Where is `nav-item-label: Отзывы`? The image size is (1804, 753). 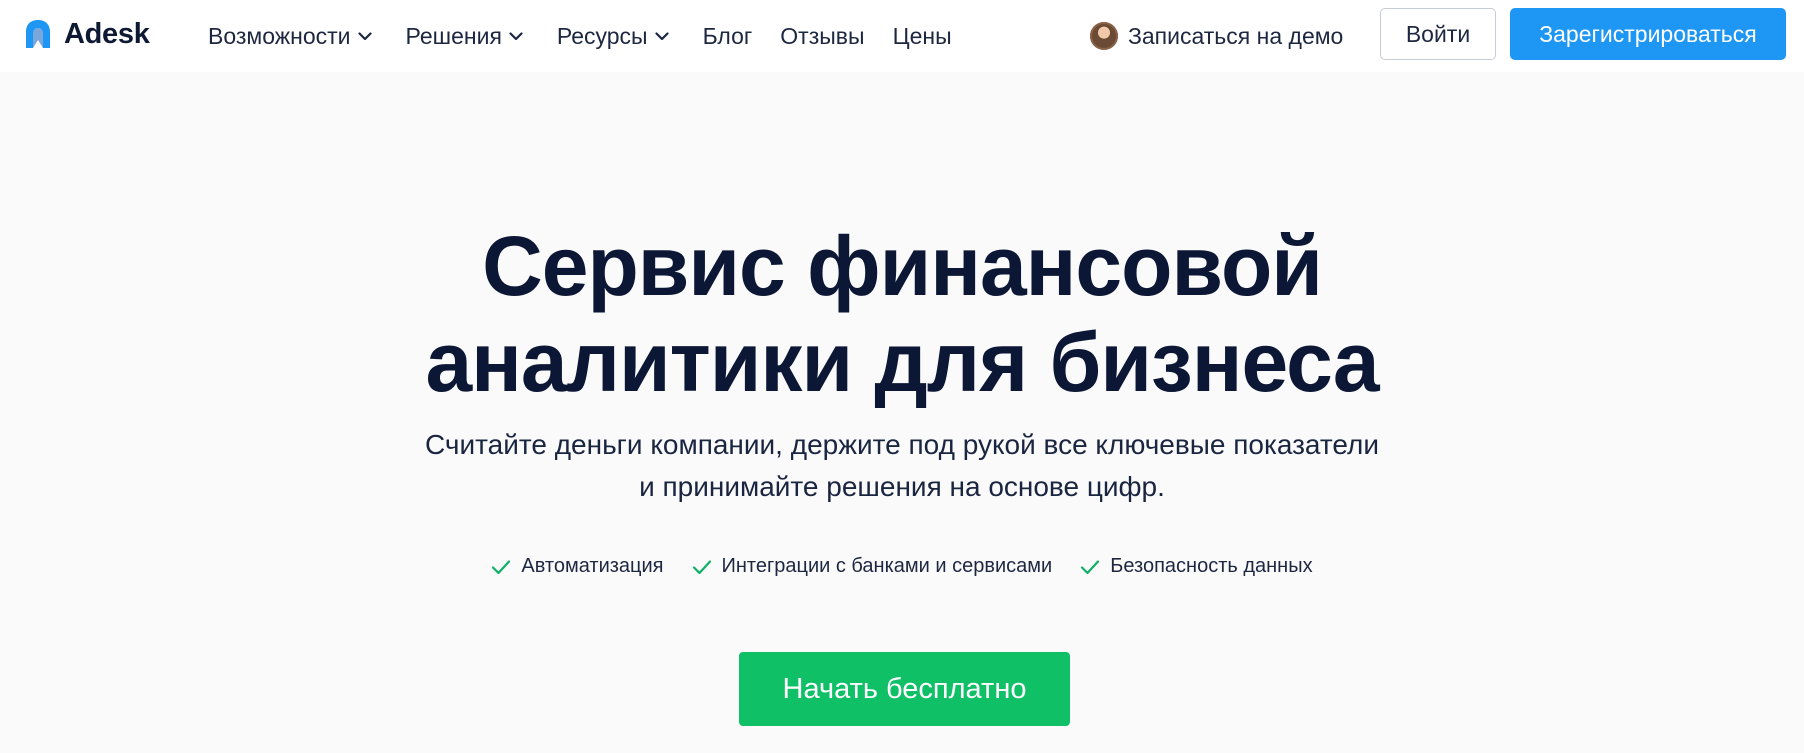 nav-item-label: Отзывы is located at coordinates (822, 35).